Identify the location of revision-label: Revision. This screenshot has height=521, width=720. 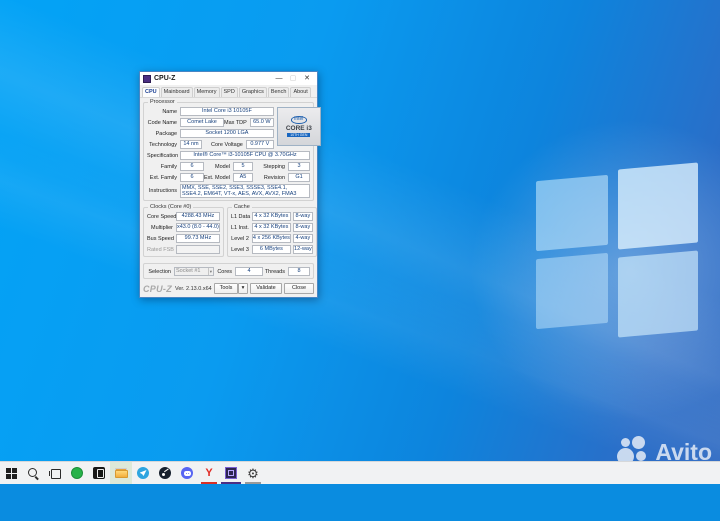
(274, 177).